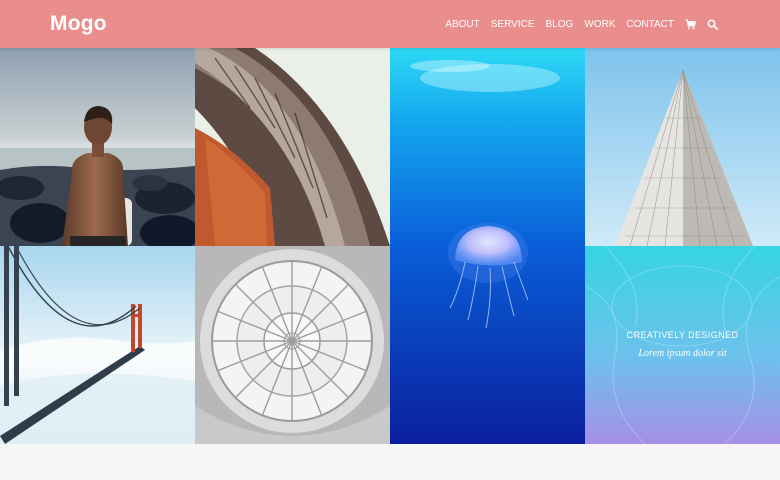 This screenshot has height=480, width=780. What do you see at coordinates (682, 147) in the screenshot?
I see `skyscraper-photo` at bounding box center [682, 147].